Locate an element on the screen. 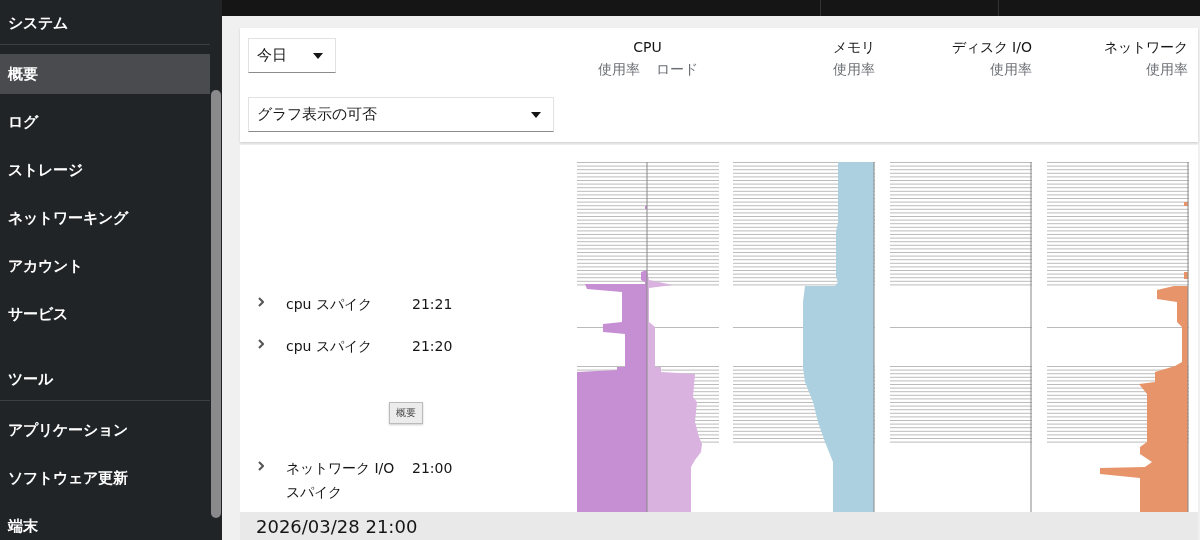 The height and width of the screenshot is (540, 1200). column-title: メモリ is located at coordinates (854, 47).